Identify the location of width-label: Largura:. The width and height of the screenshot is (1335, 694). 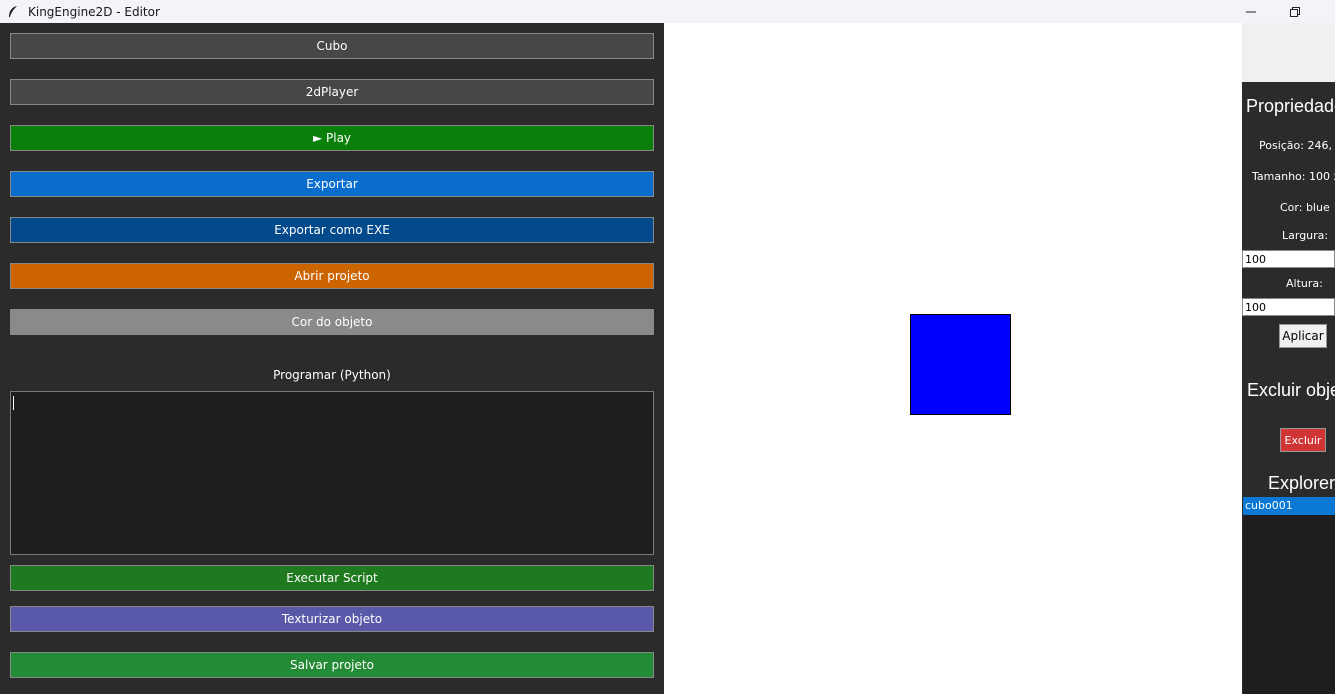
(1305, 235).